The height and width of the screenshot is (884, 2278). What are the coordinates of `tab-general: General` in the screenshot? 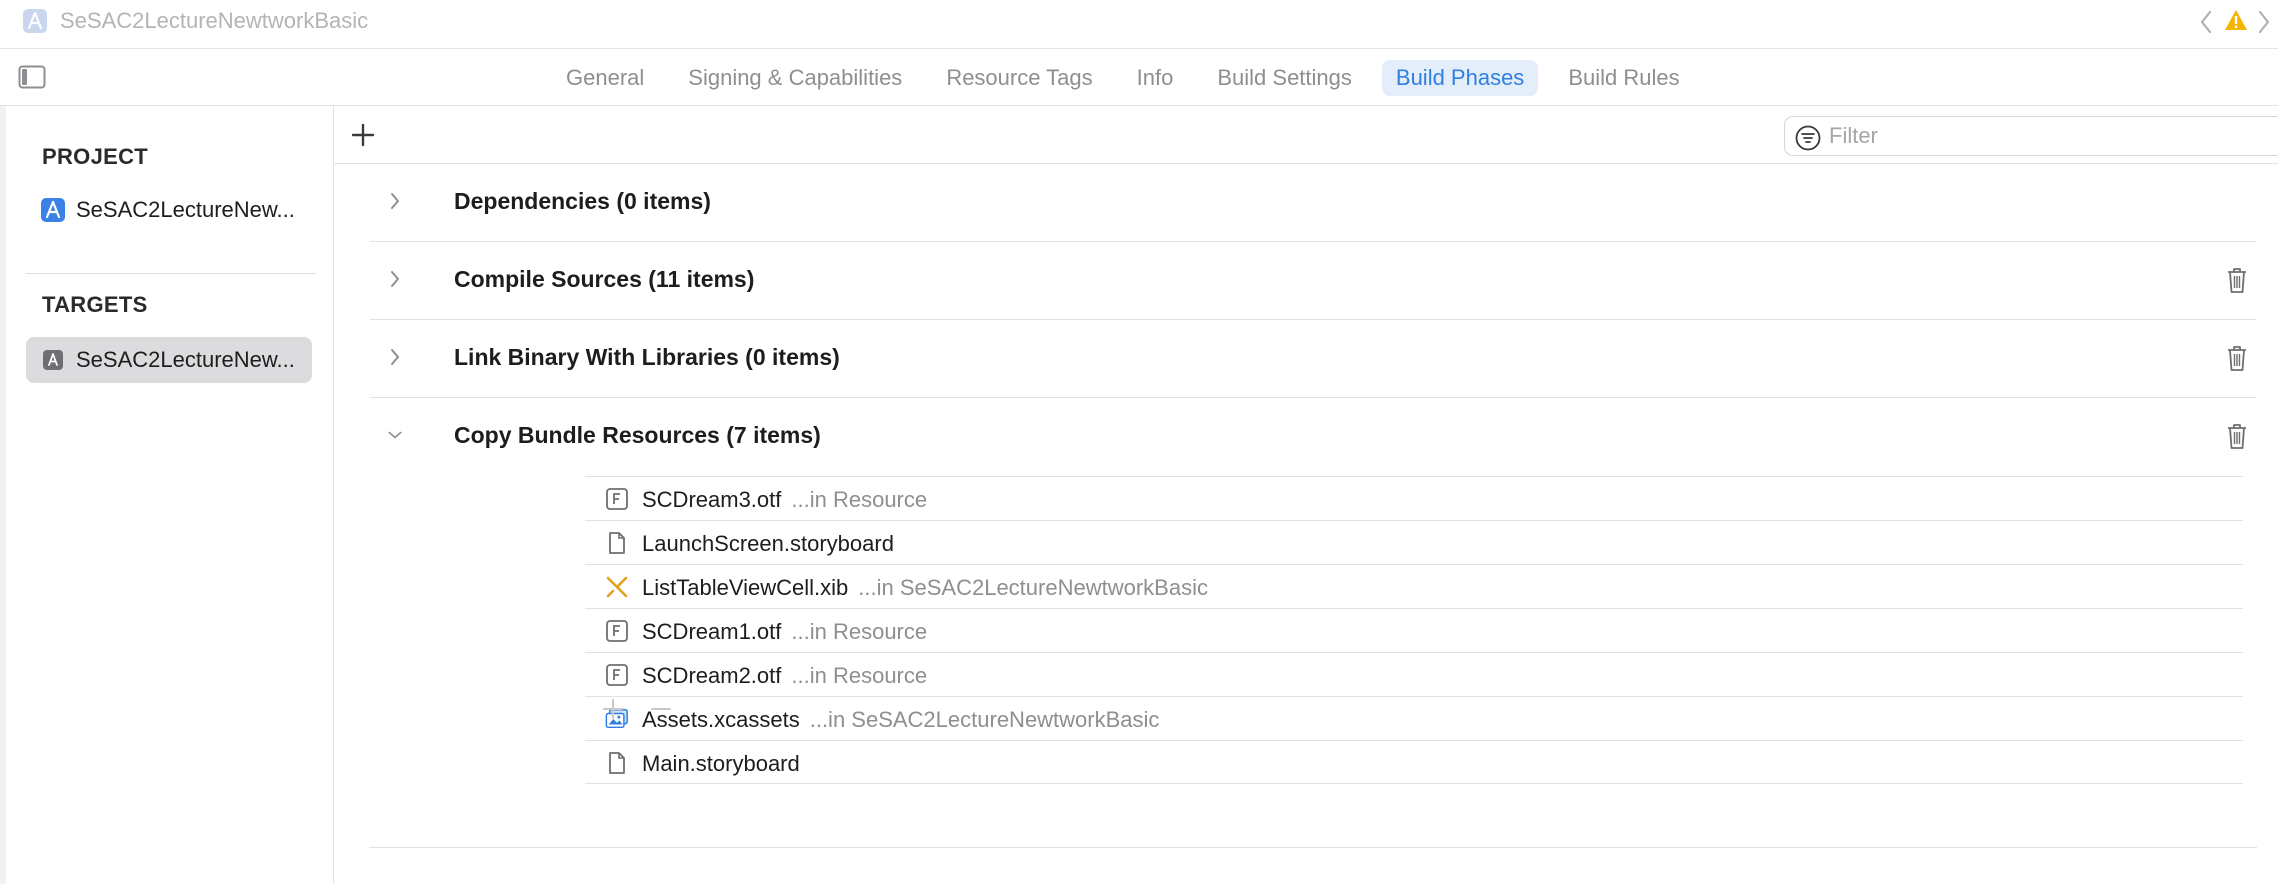 It's located at (605, 78).